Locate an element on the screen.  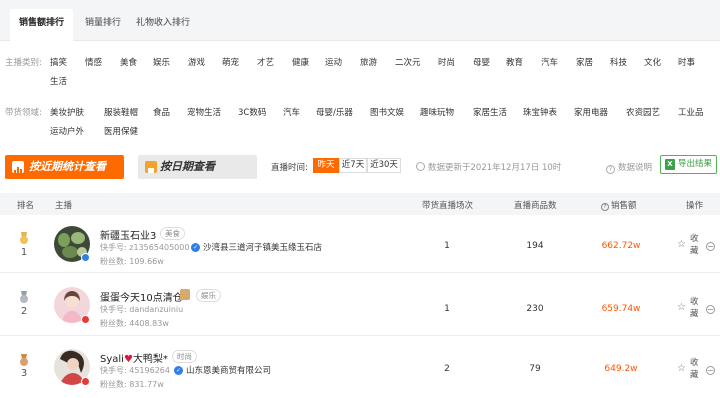
data-note-link: ? 数据说明 is located at coordinates (629, 167).